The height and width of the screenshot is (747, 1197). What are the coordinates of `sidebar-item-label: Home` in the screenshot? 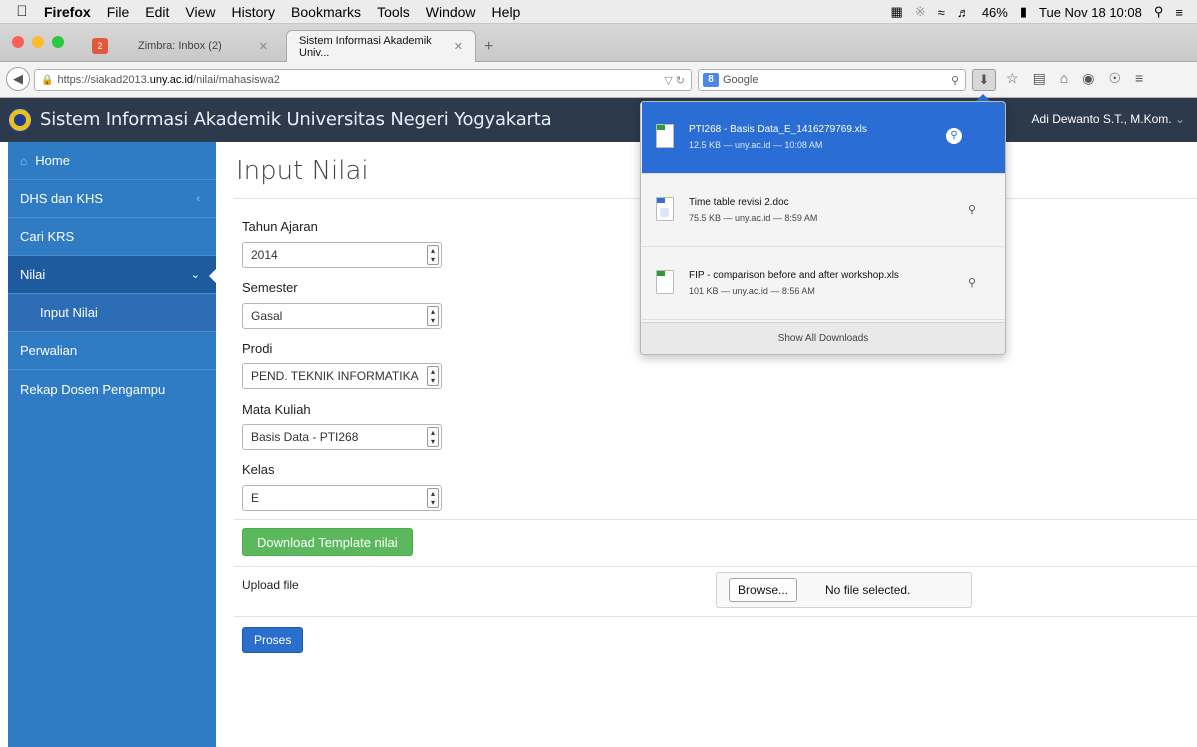 It's located at (52, 160).